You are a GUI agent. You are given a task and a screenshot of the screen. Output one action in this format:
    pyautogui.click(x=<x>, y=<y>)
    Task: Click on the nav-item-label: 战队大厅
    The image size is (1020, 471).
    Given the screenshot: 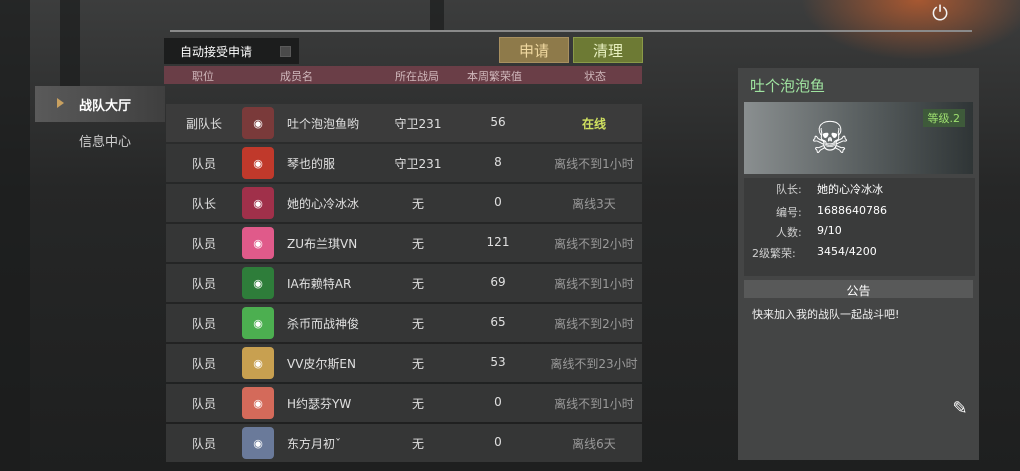 What is the action you would take?
    pyautogui.click(x=105, y=106)
    